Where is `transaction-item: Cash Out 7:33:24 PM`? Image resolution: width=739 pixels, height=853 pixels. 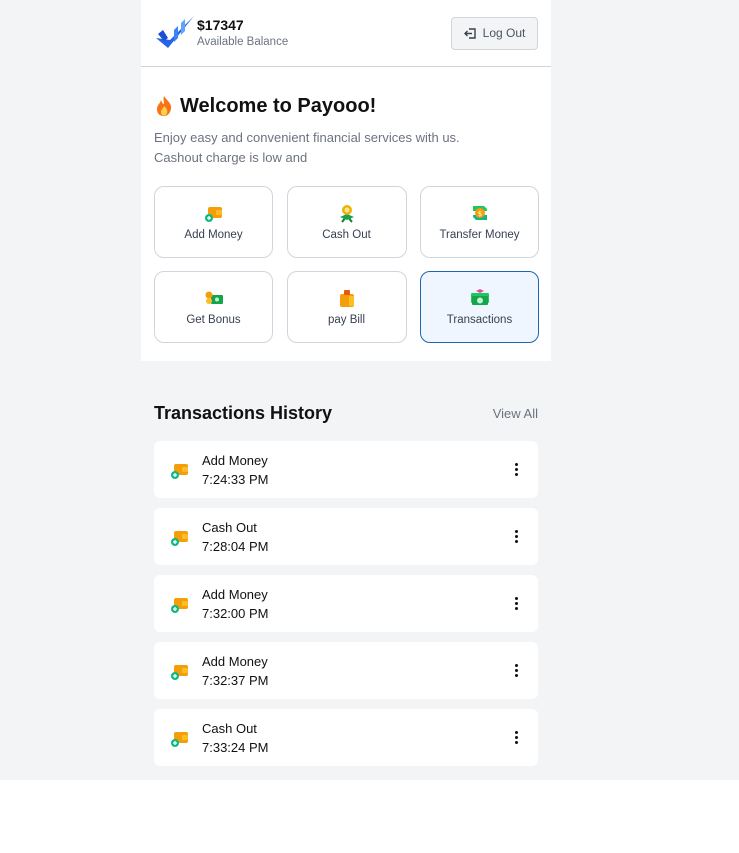
transaction-item: Cash Out 7:33:24 PM is located at coordinates (346, 737).